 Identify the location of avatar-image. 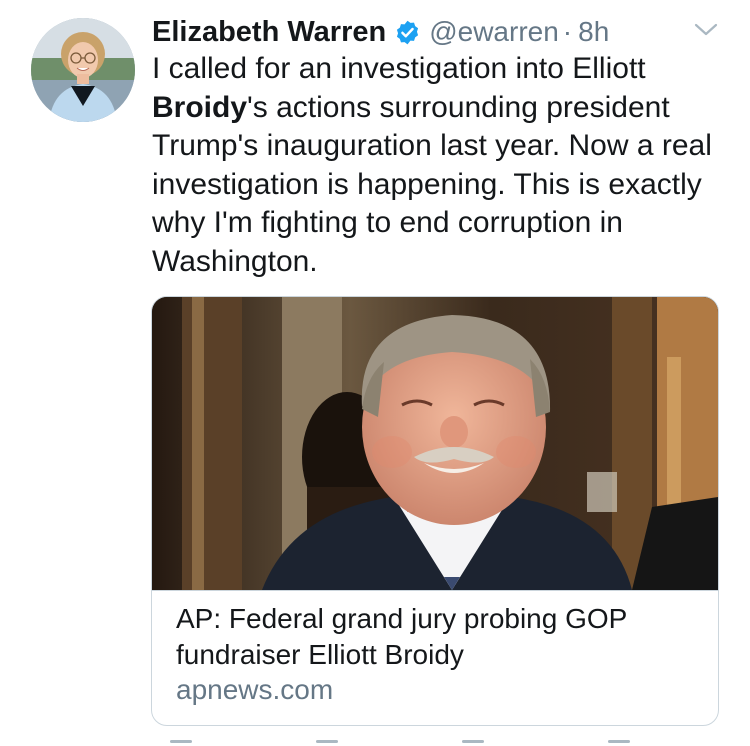
(83, 70).